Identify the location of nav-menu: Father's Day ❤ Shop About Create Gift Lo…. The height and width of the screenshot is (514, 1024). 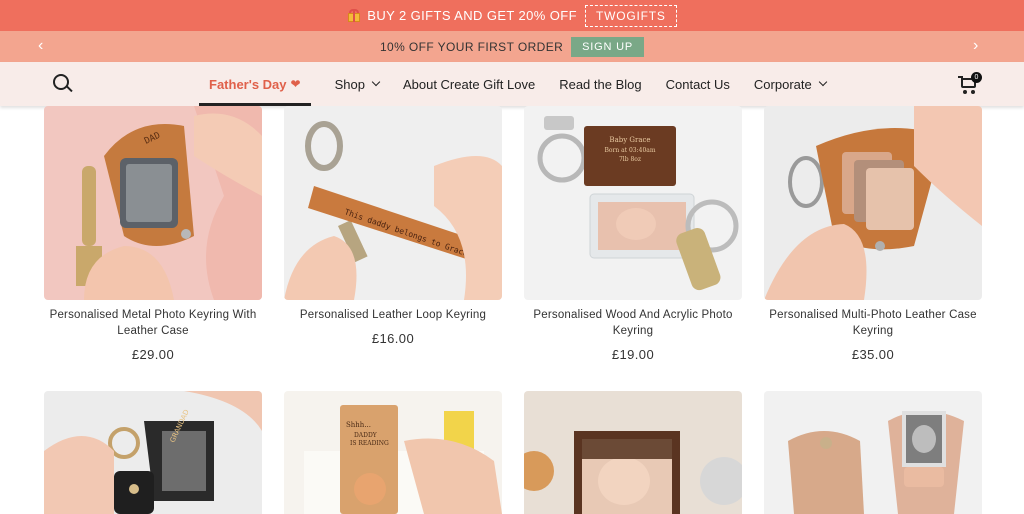
(524, 84).